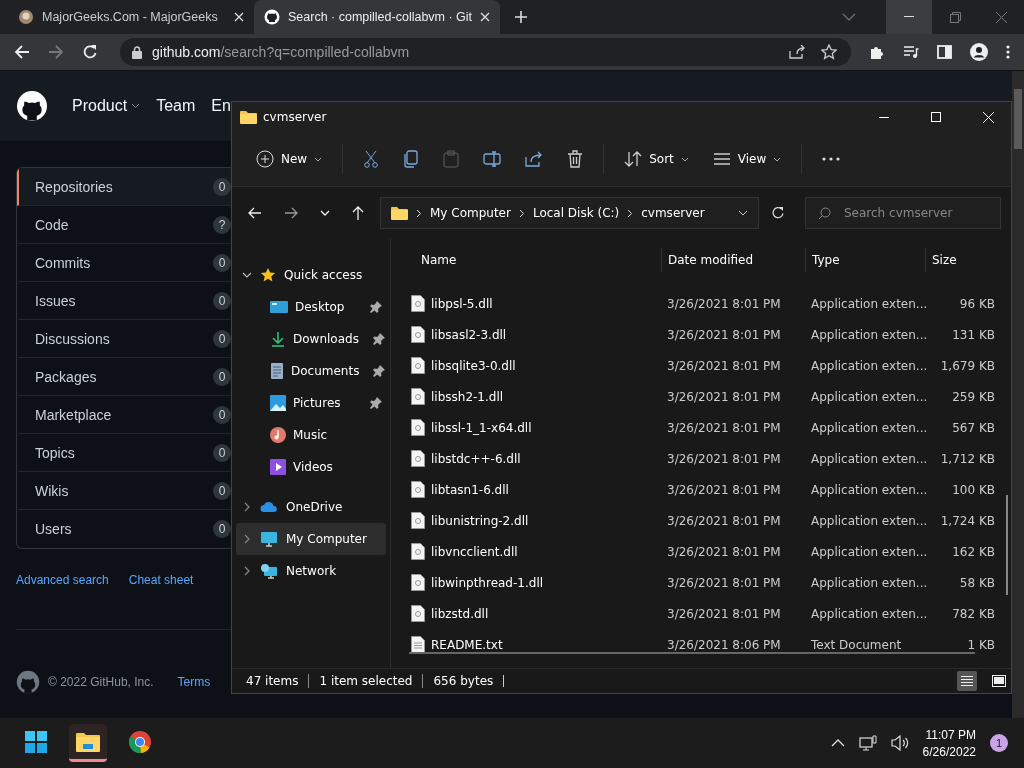  What do you see at coordinates (944, 52) in the screenshot?
I see `side-panel-icon` at bounding box center [944, 52].